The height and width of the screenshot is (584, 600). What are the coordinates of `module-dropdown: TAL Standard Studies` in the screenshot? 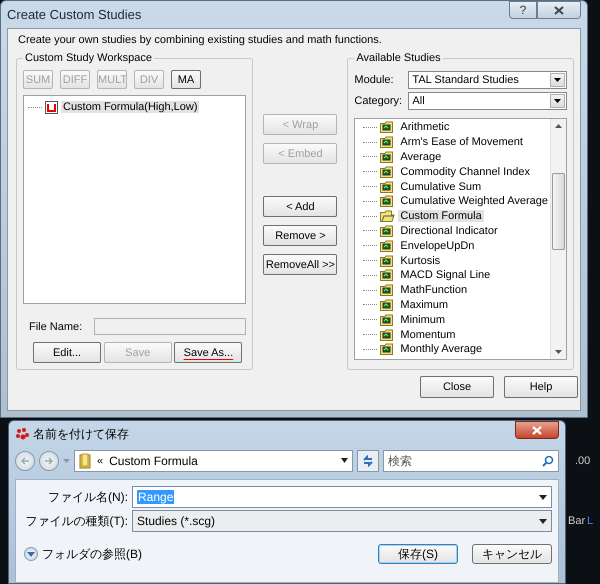 It's located at (487, 80).